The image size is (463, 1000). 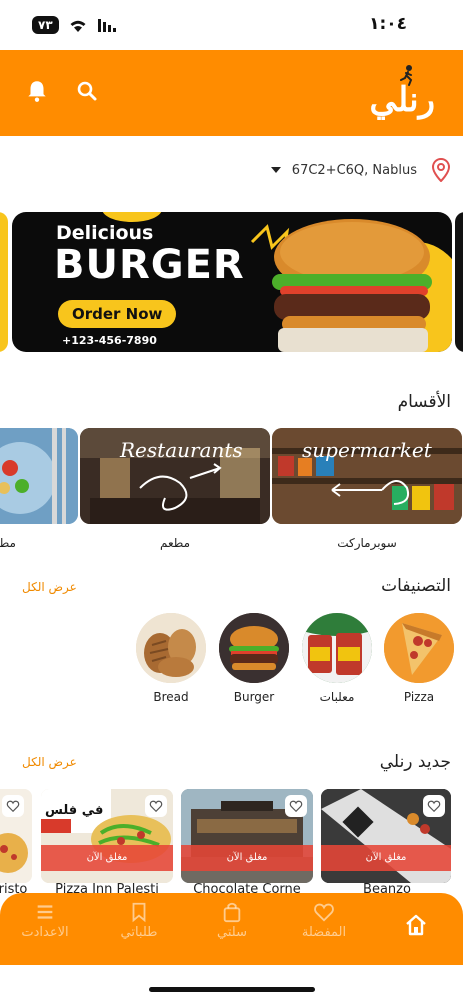 I want to click on nav-orders: طلباتي, so click(x=139, y=920).